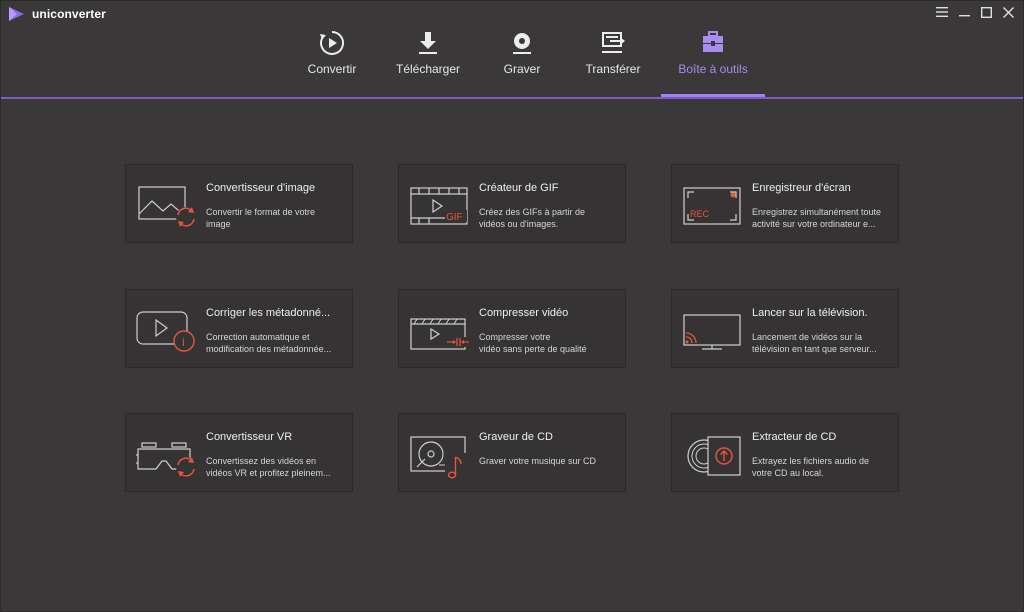 The height and width of the screenshot is (612, 1024). What do you see at coordinates (712, 332) in the screenshot?
I see `cast-tv-icon` at bounding box center [712, 332].